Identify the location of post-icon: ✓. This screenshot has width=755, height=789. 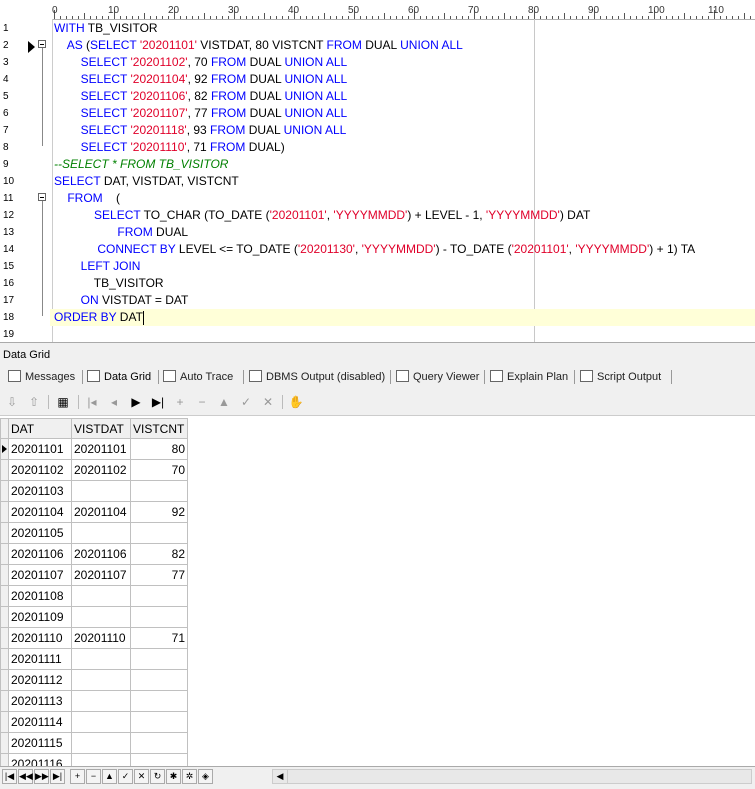
(125, 776).